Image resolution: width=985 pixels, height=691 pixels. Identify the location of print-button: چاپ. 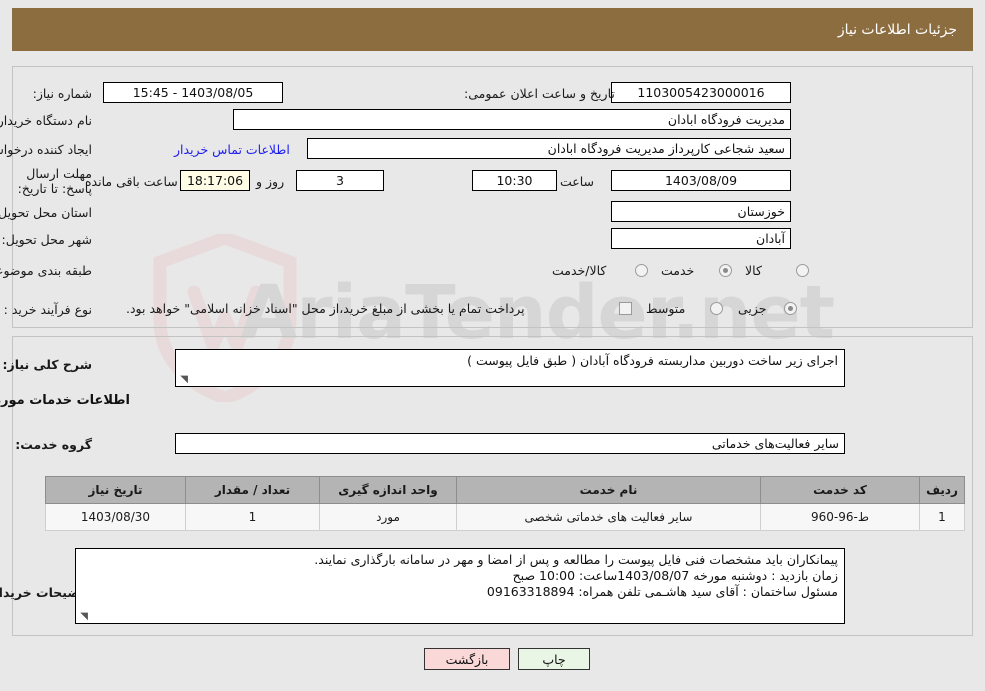
(554, 659).